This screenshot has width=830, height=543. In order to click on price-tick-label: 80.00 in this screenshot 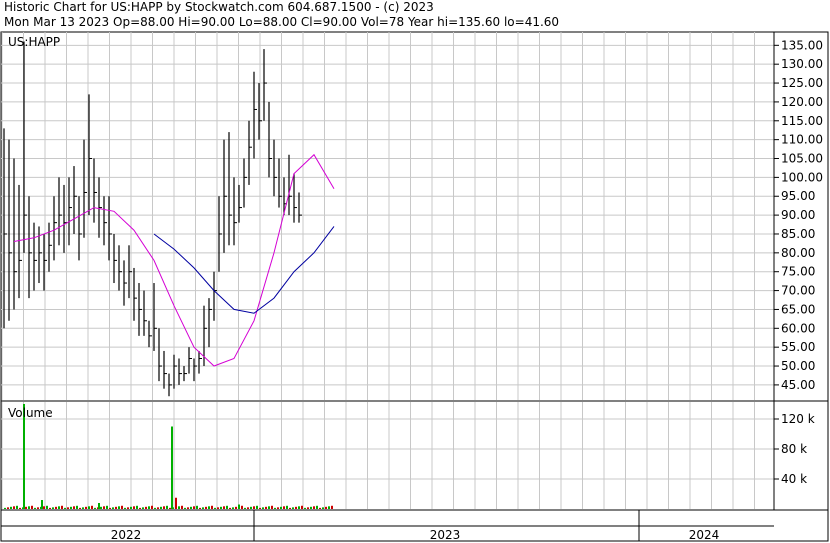, I will do `click(798, 253)`.